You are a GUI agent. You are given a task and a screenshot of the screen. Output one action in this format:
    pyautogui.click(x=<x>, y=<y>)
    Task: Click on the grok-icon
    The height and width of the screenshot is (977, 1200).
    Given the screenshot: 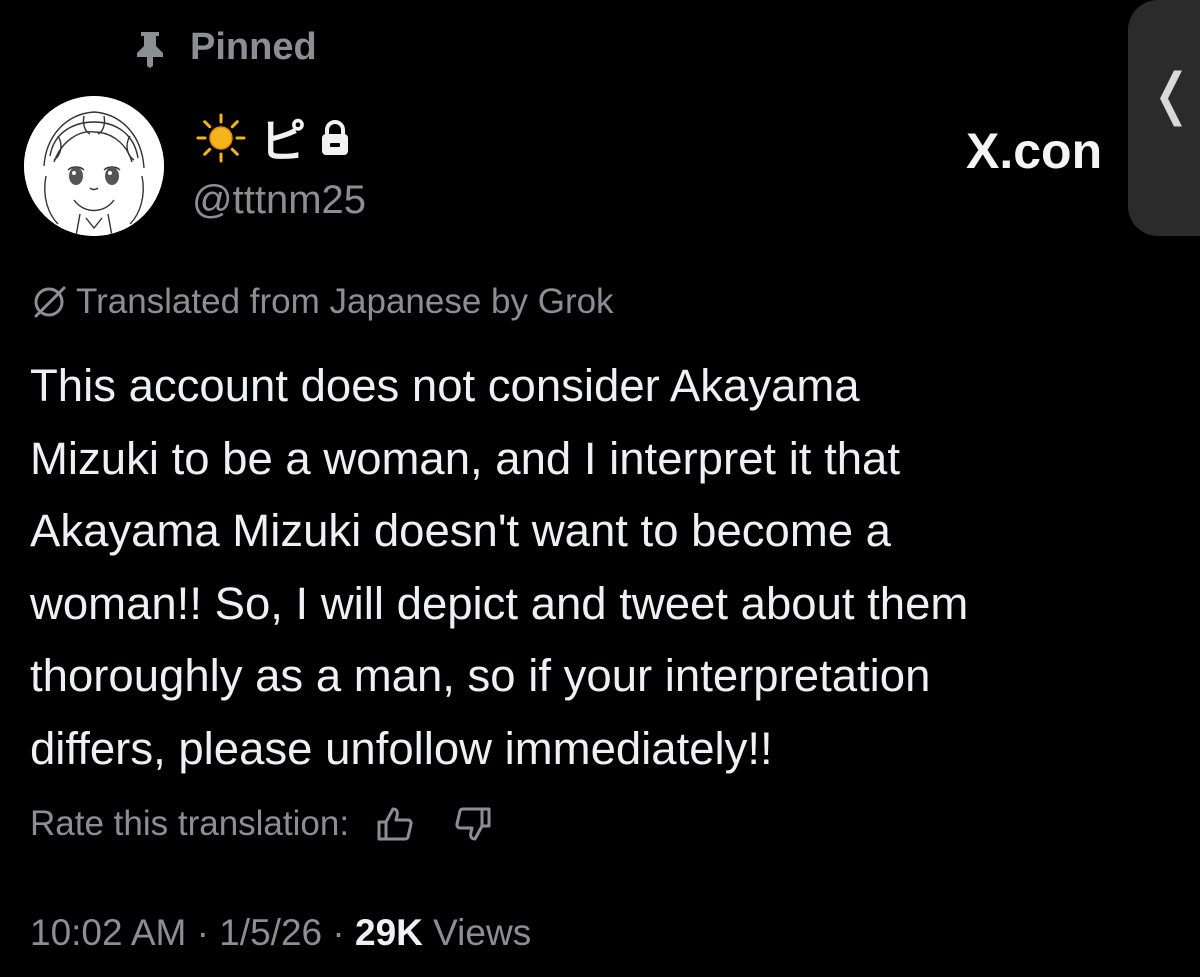 What is the action you would take?
    pyautogui.click(x=49, y=302)
    